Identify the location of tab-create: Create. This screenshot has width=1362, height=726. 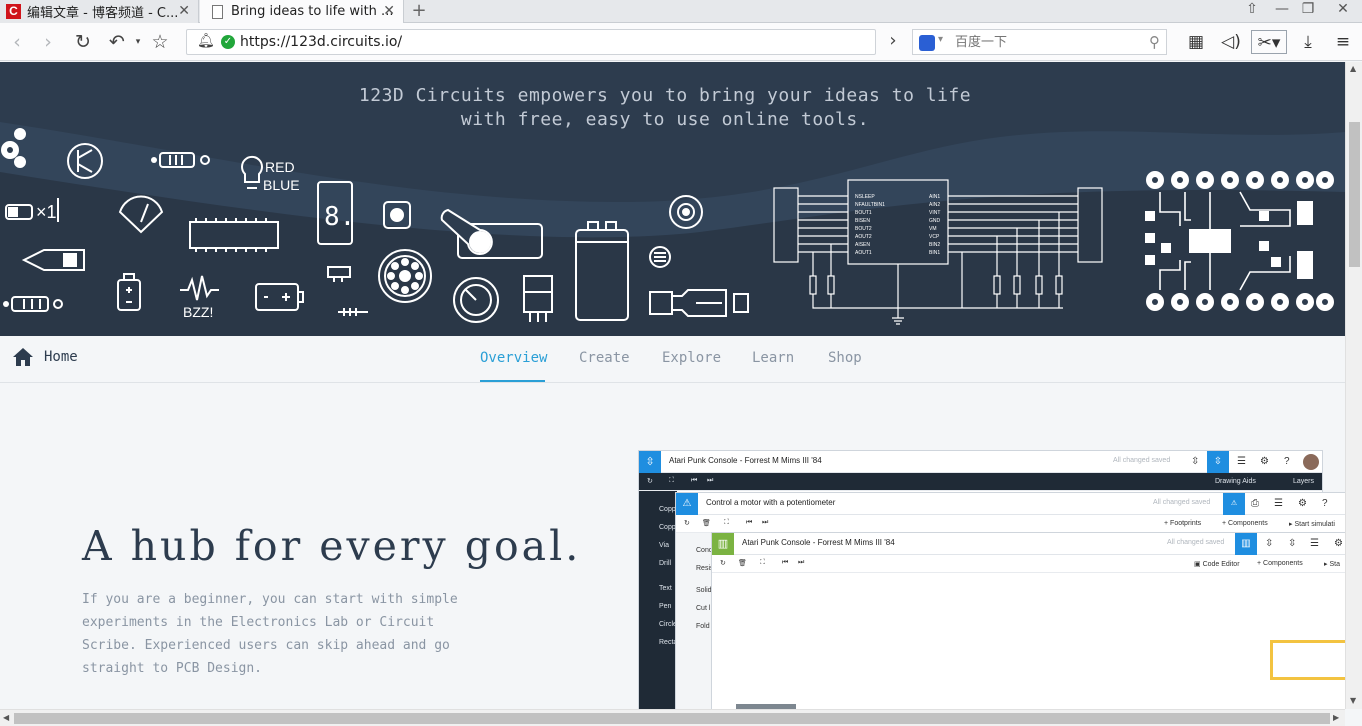
(604, 358).